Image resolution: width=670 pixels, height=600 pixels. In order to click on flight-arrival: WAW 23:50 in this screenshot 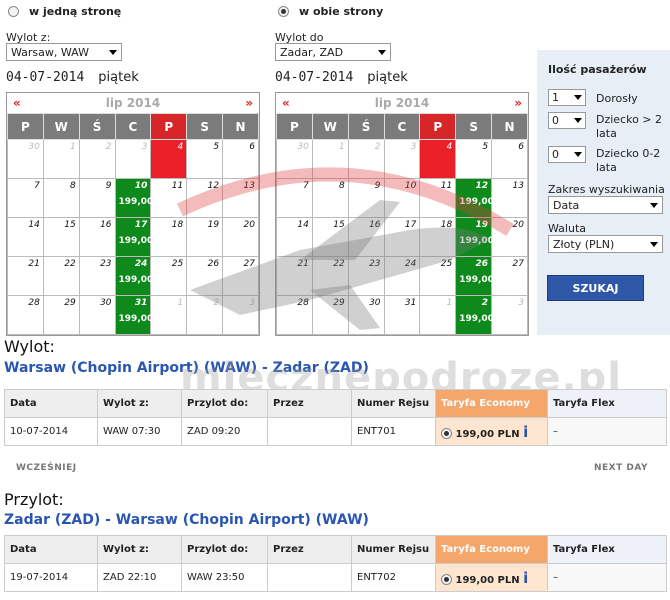, I will do `click(224, 577)`.